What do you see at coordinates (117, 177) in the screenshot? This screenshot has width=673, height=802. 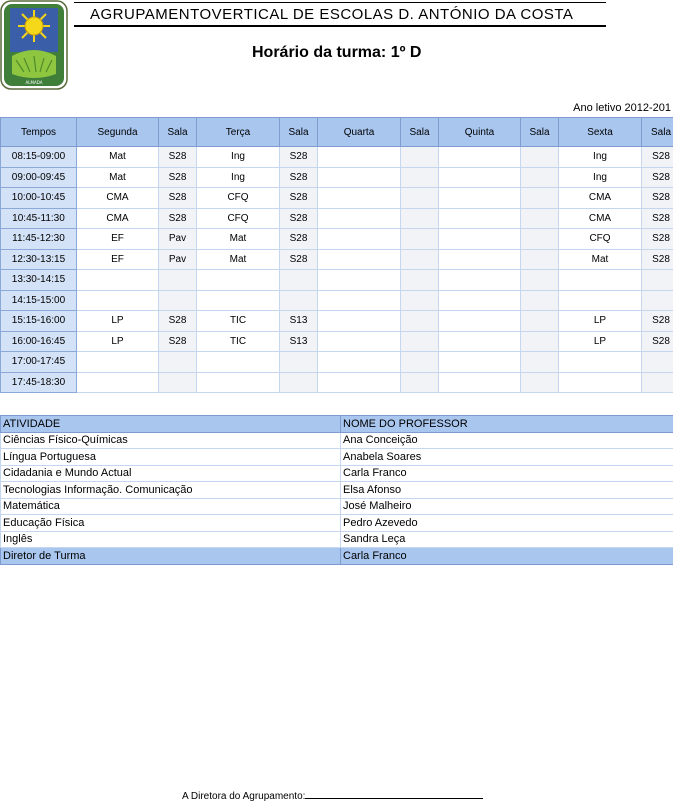 I see `cell-segunda: Mat` at bounding box center [117, 177].